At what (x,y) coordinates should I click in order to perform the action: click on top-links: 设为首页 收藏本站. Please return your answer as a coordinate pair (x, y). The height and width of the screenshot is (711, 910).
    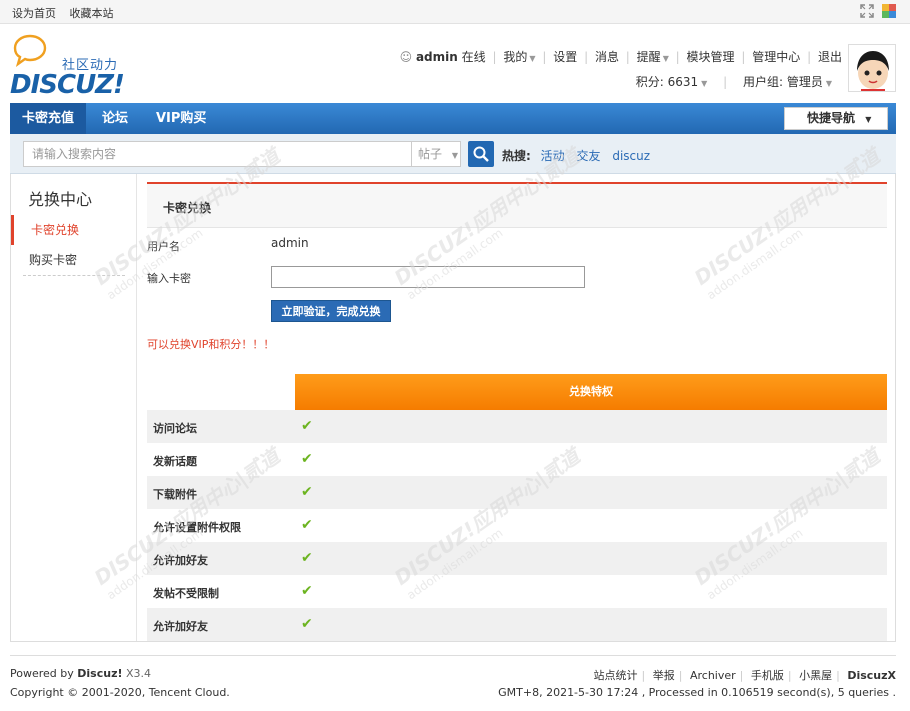
    Looking at the image, I should click on (68, 13).